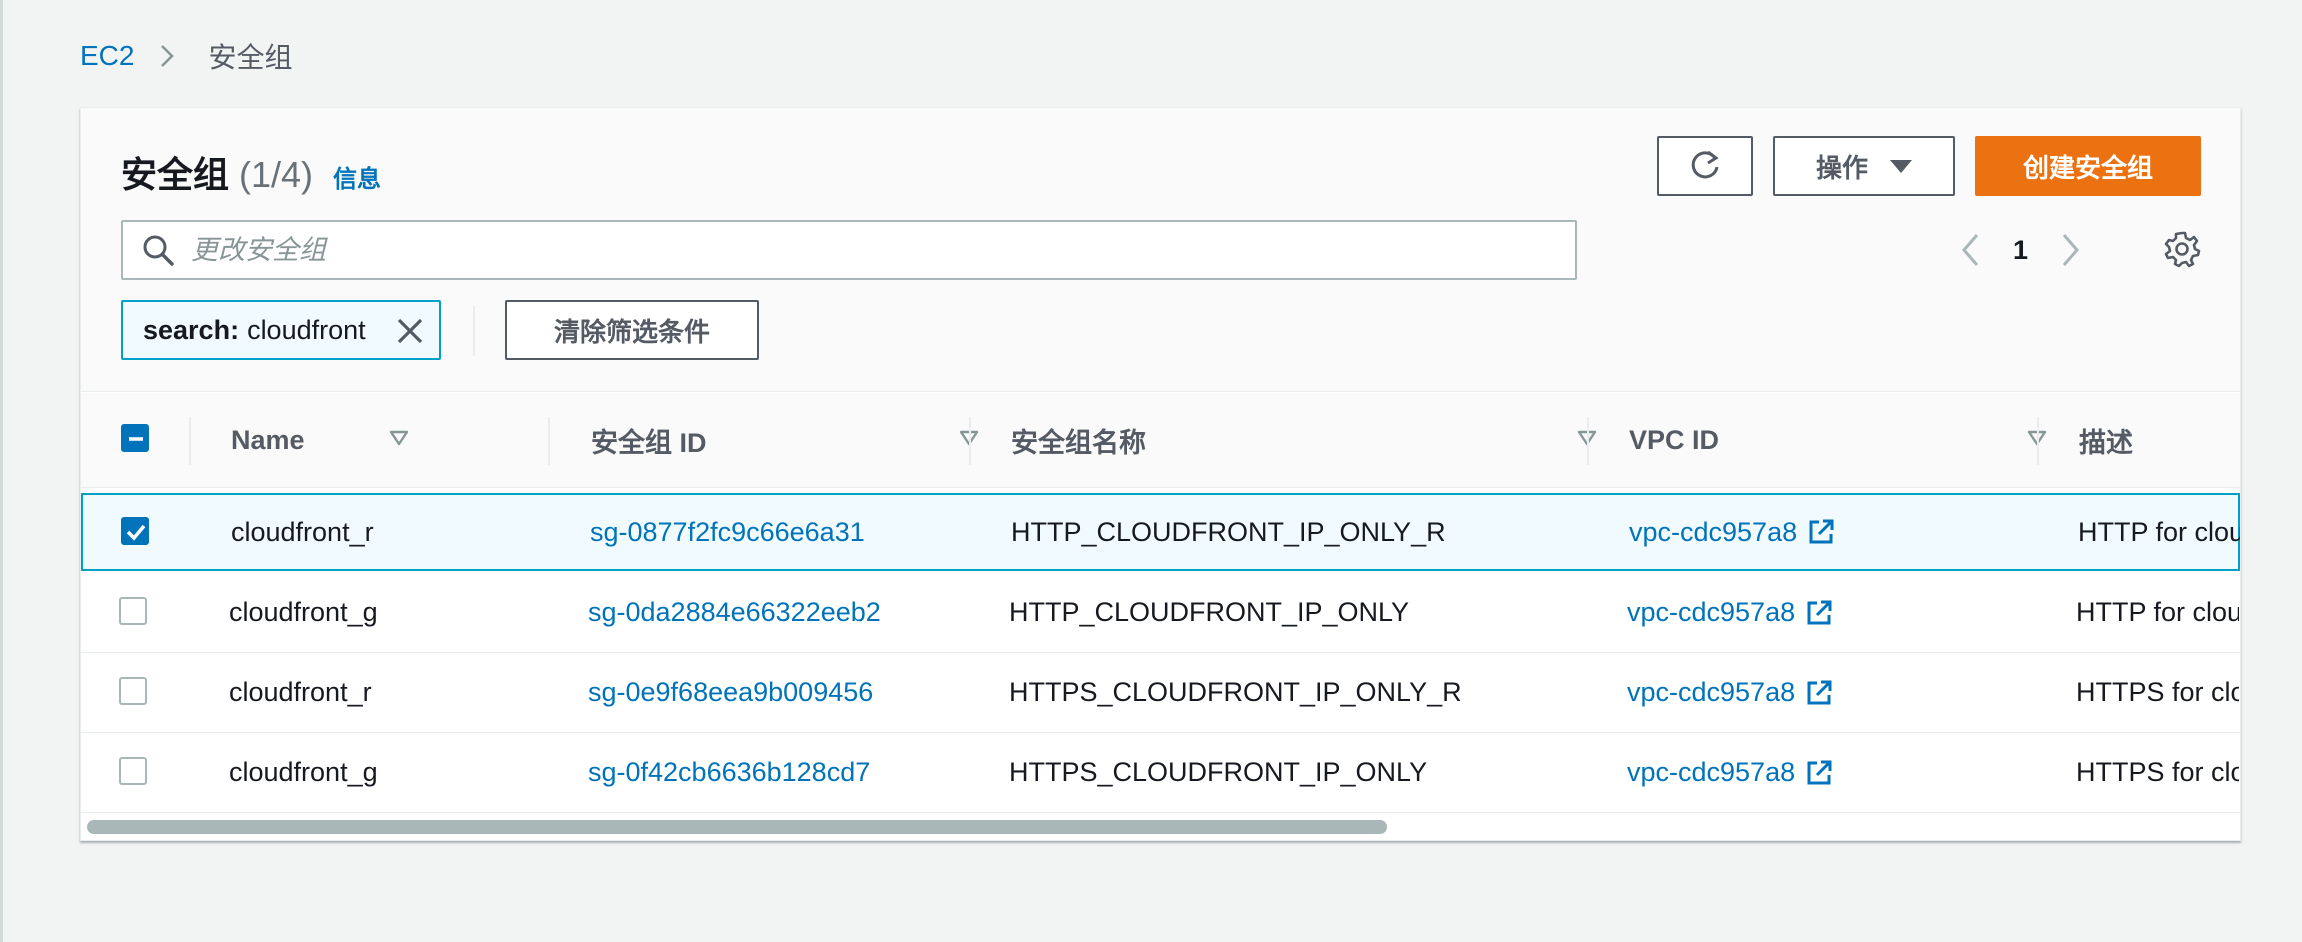 This screenshot has height=942, width=2302. What do you see at coordinates (1078, 443) in the screenshot?
I see `column-header-sg-name-label: 安全组名称` at bounding box center [1078, 443].